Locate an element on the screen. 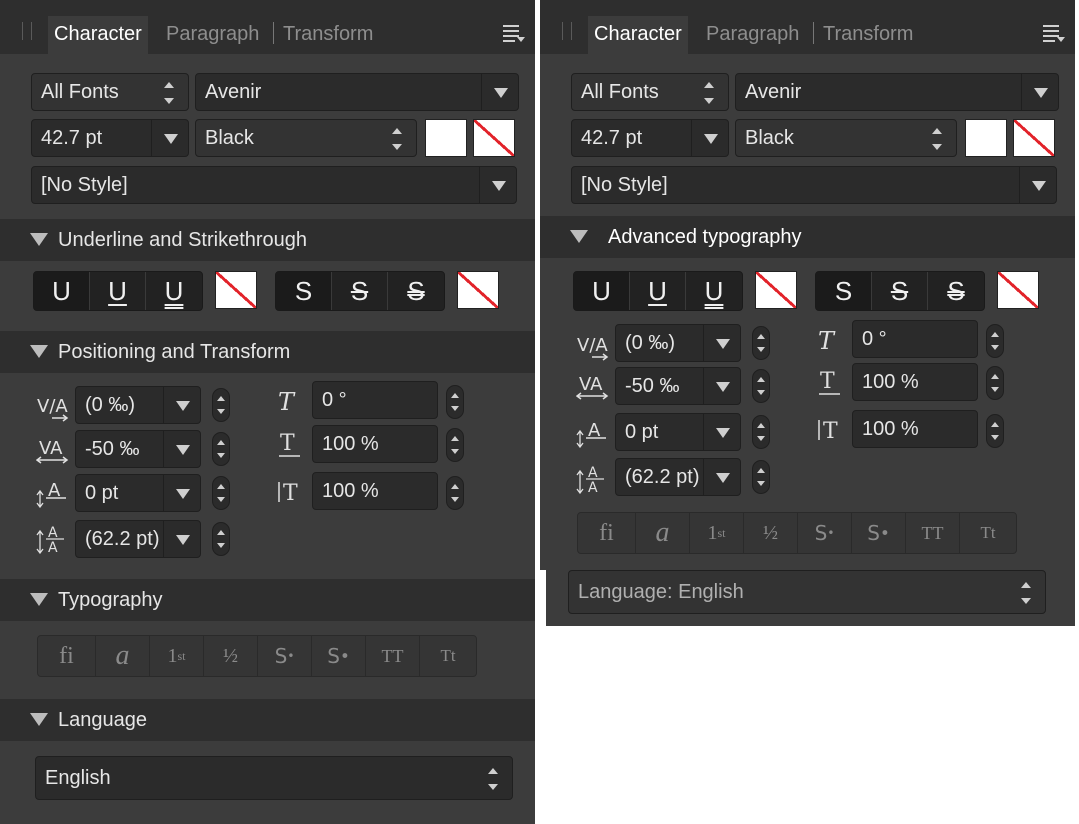 Image resolution: width=1079 pixels, height=824 pixels. language-select: Language: English is located at coordinates (807, 592).